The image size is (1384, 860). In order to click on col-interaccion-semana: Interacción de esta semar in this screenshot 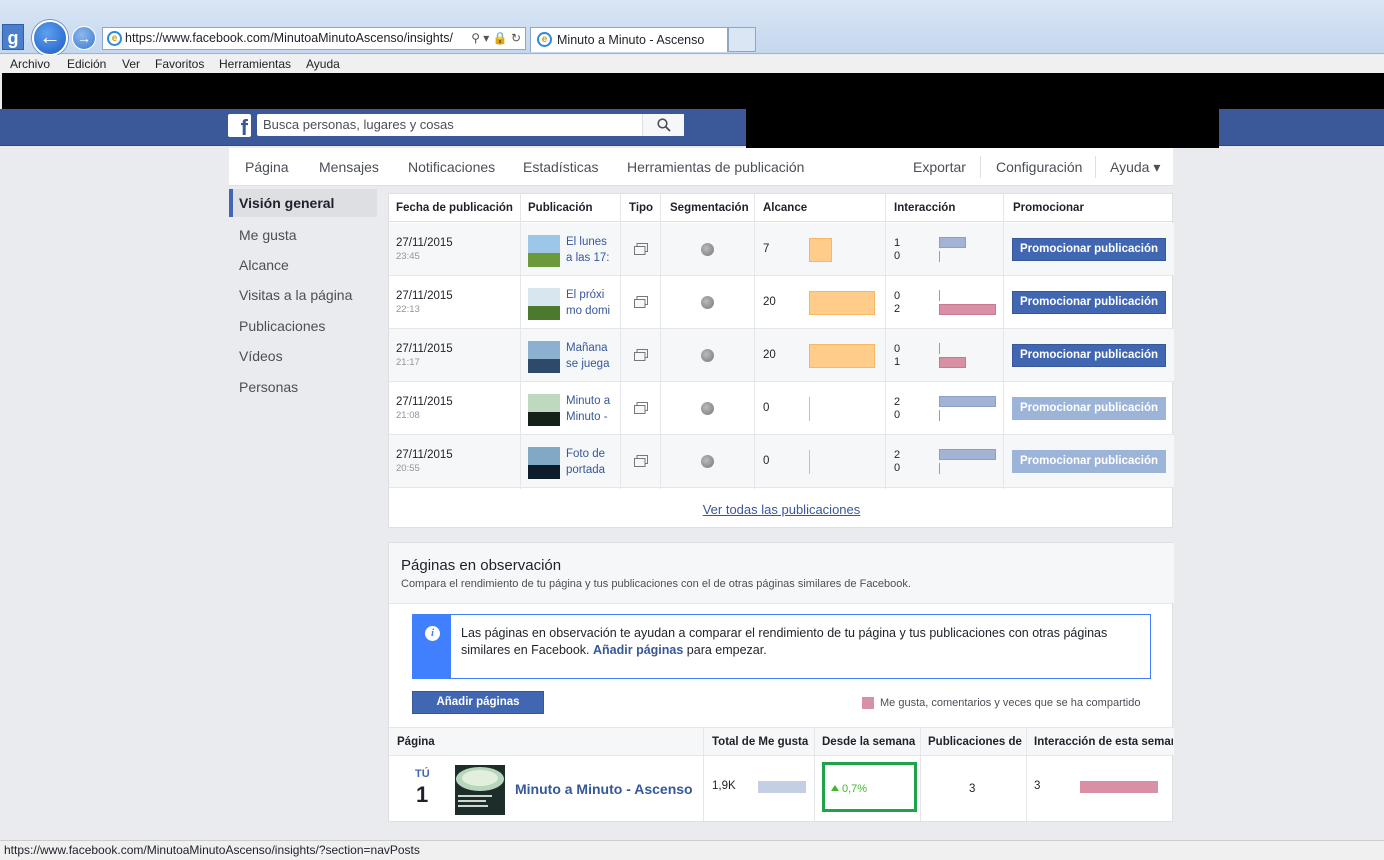, I will do `click(1103, 742)`.